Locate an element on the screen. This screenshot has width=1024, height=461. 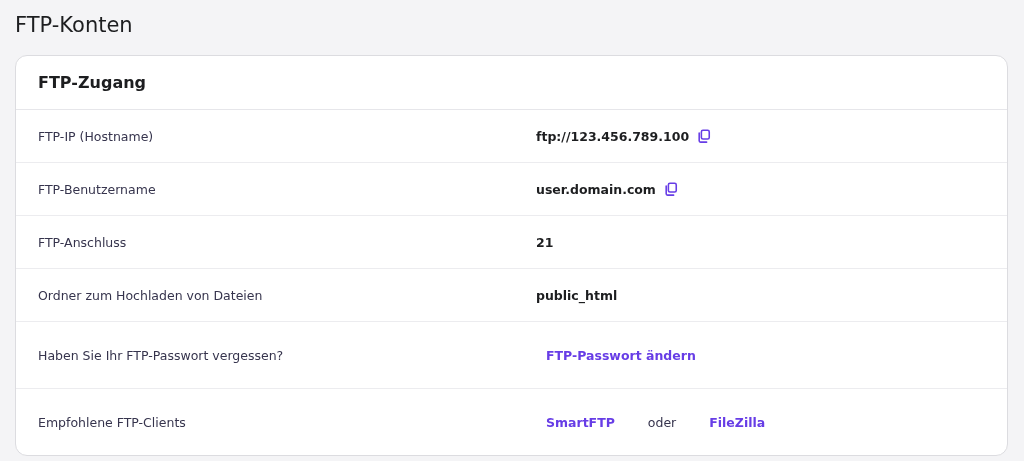
card-title: FTP-Zugang is located at coordinates (92, 82).